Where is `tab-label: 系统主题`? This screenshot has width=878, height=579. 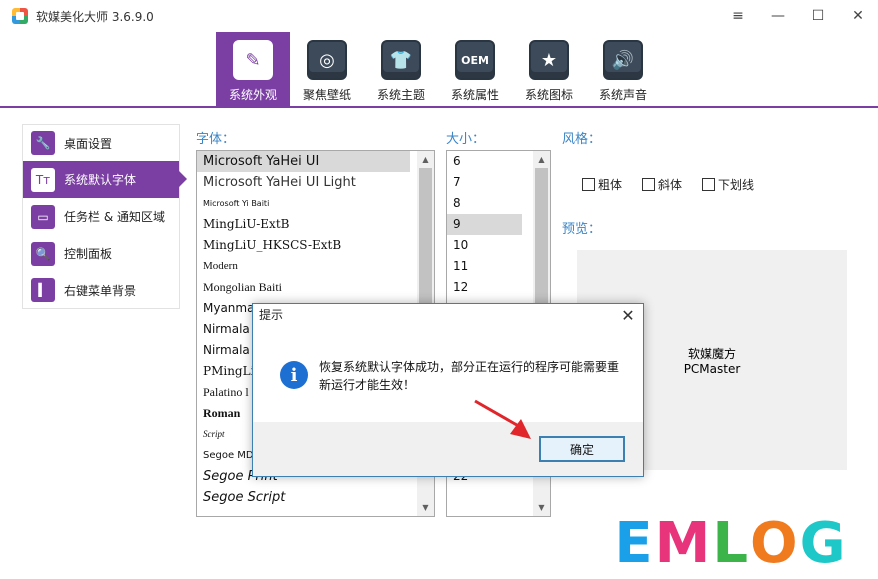 tab-label: 系统主题 is located at coordinates (400, 95).